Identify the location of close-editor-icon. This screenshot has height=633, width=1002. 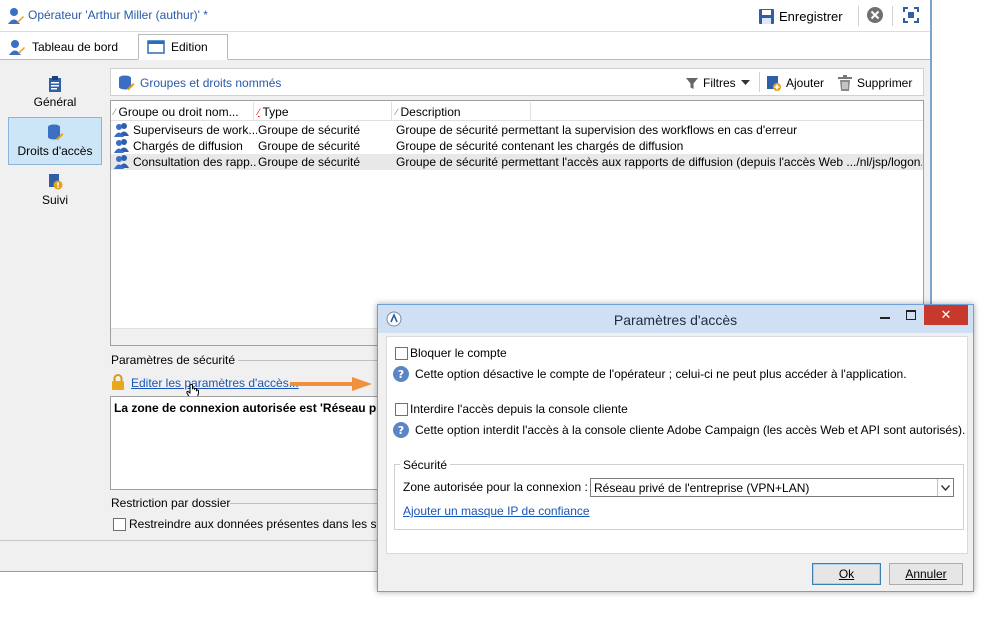
(875, 15).